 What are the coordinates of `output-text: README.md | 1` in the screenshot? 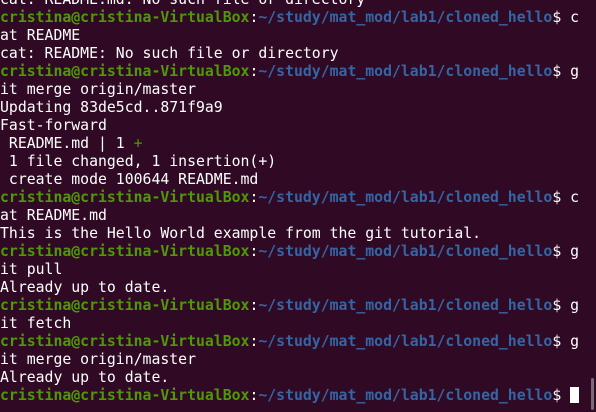 It's located at (67, 143).